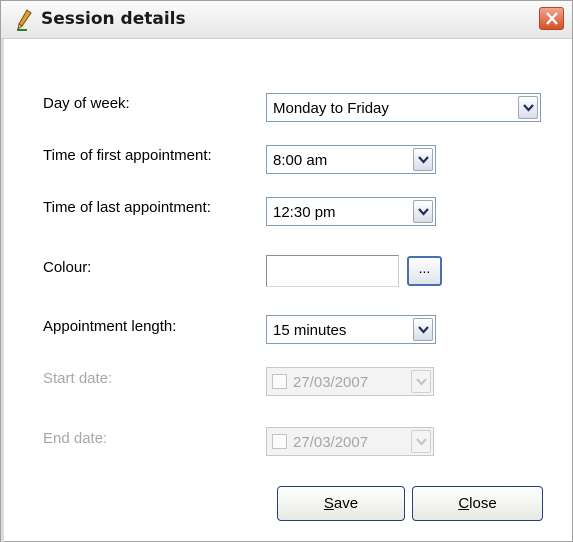  I want to click on save-label: ave, so click(346, 503).